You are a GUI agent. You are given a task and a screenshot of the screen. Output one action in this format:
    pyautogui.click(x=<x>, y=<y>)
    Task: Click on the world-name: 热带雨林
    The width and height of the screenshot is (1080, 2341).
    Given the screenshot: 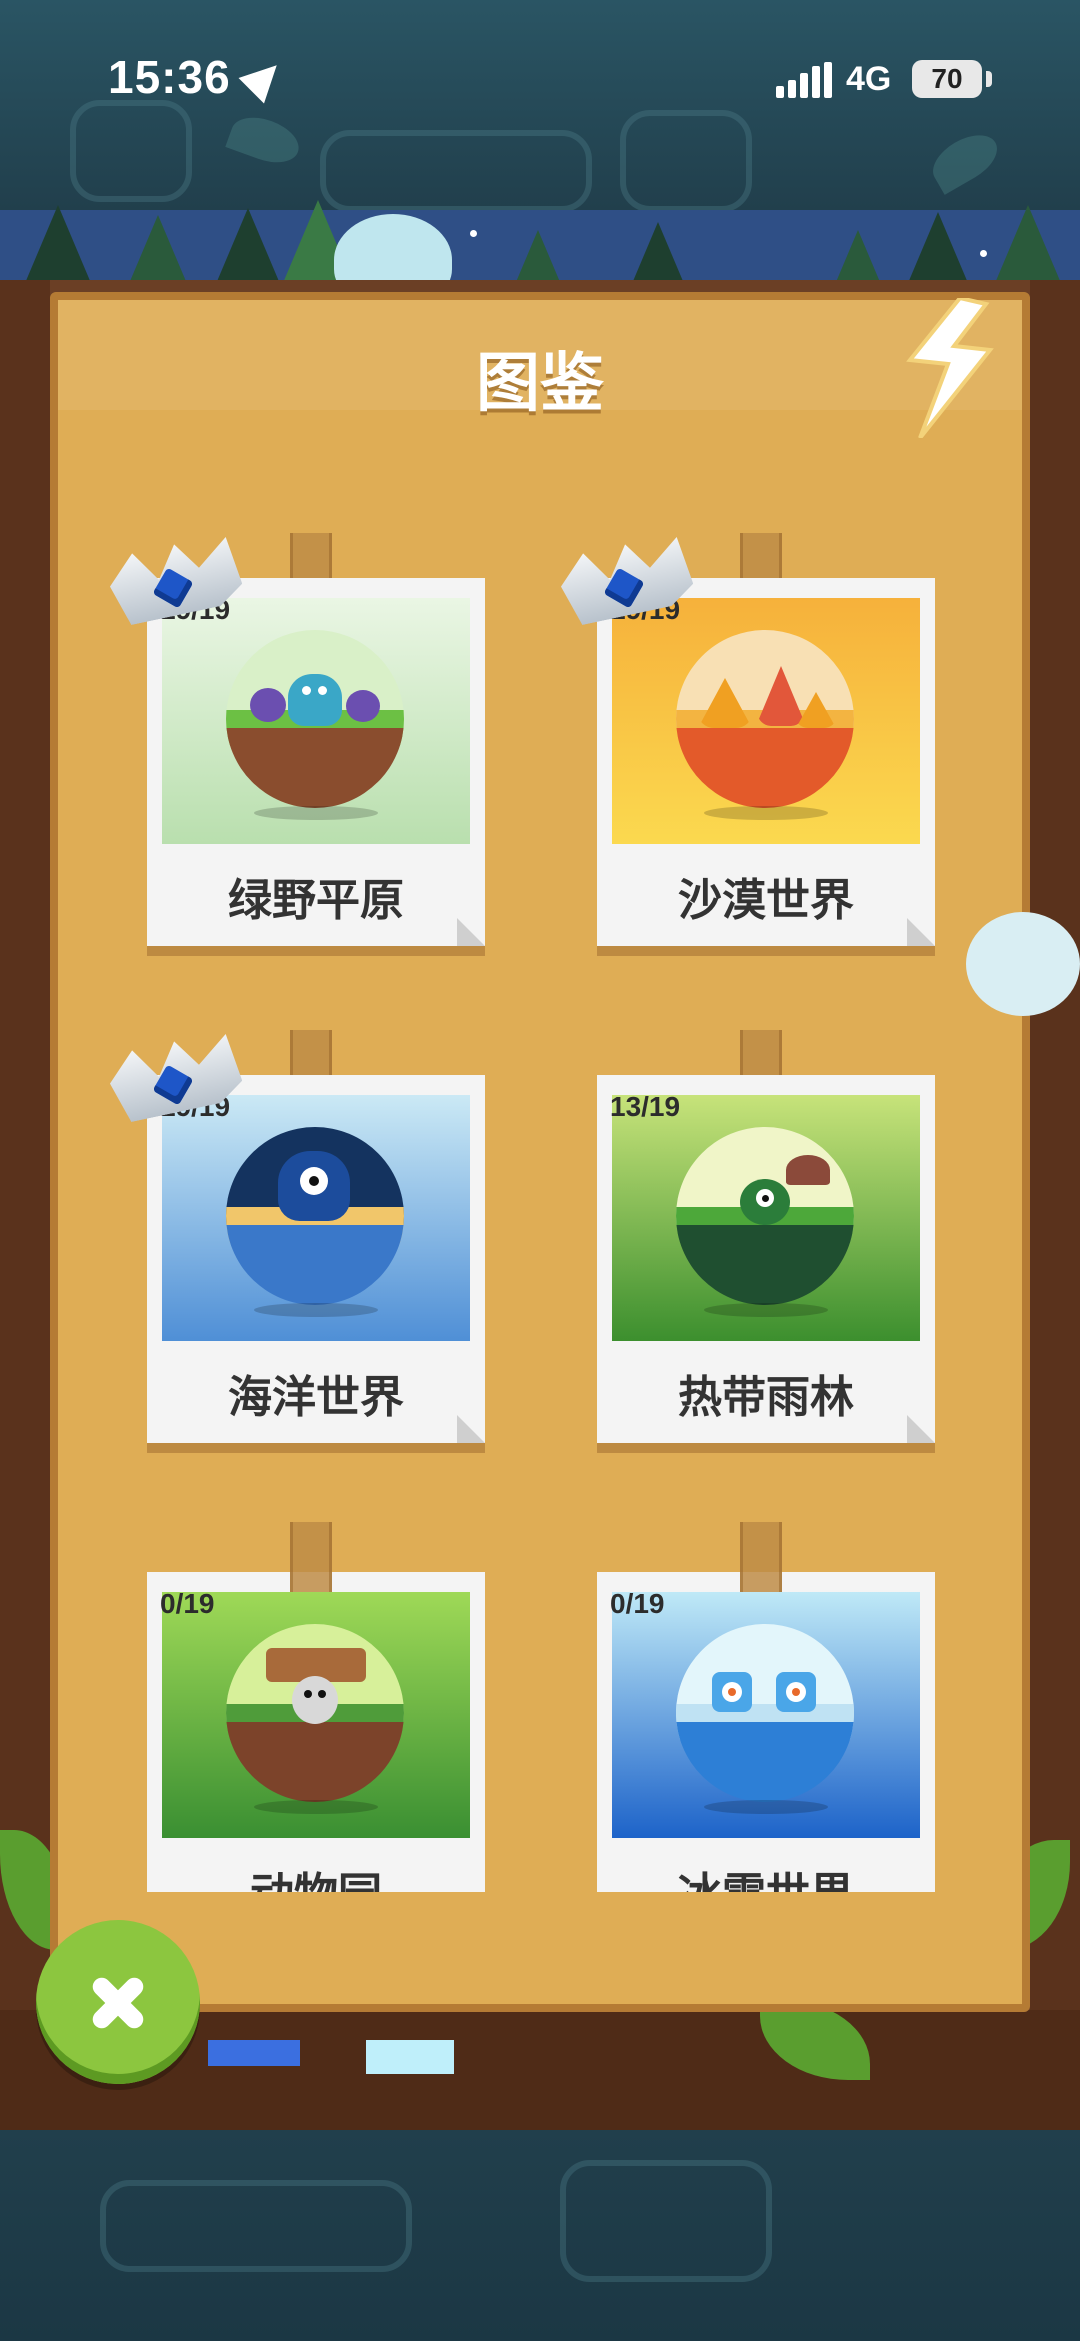 What is the action you would take?
    pyautogui.click(x=766, y=1397)
    